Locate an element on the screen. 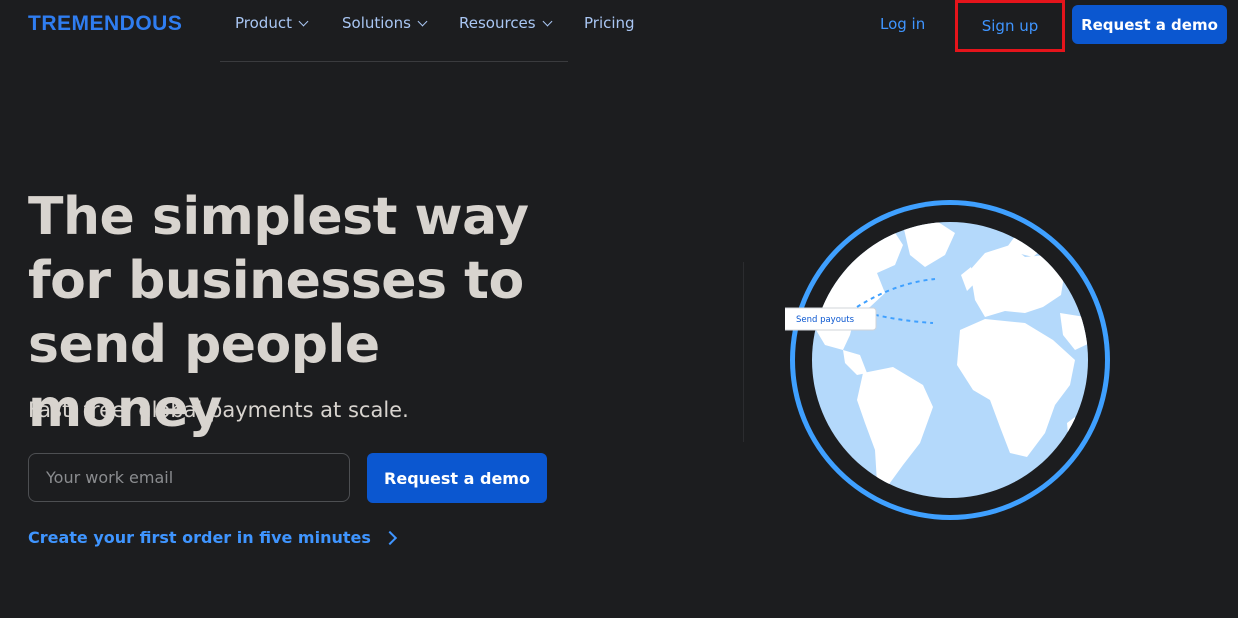 The width and height of the screenshot is (1238, 618). nav-solutions: Solutions is located at coordinates (385, 23).